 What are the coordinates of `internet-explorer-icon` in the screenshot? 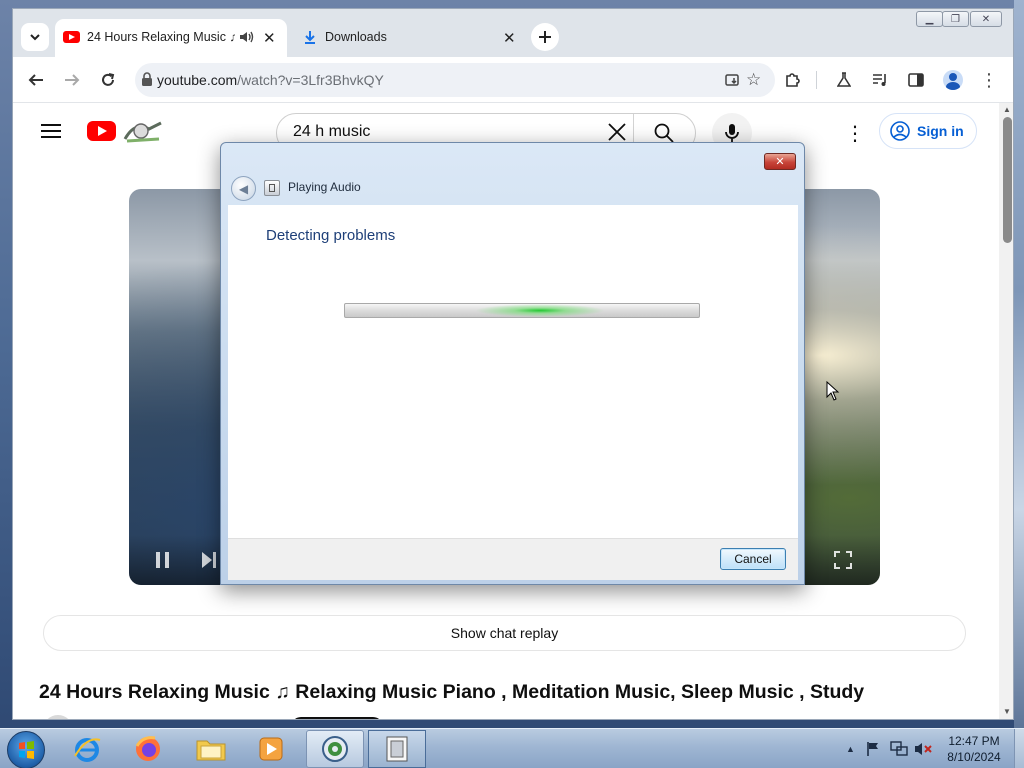 It's located at (87, 749).